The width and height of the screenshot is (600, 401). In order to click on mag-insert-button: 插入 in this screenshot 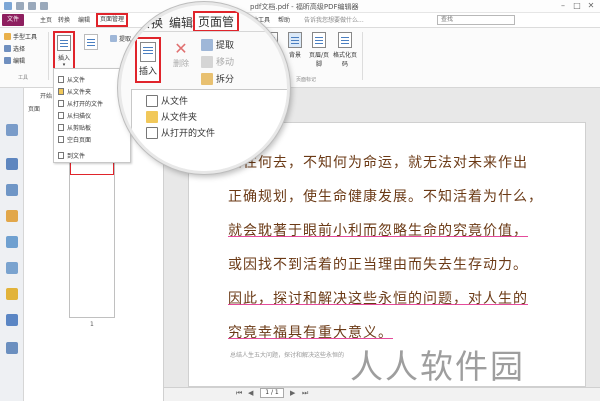, I will do `click(148, 60)`.